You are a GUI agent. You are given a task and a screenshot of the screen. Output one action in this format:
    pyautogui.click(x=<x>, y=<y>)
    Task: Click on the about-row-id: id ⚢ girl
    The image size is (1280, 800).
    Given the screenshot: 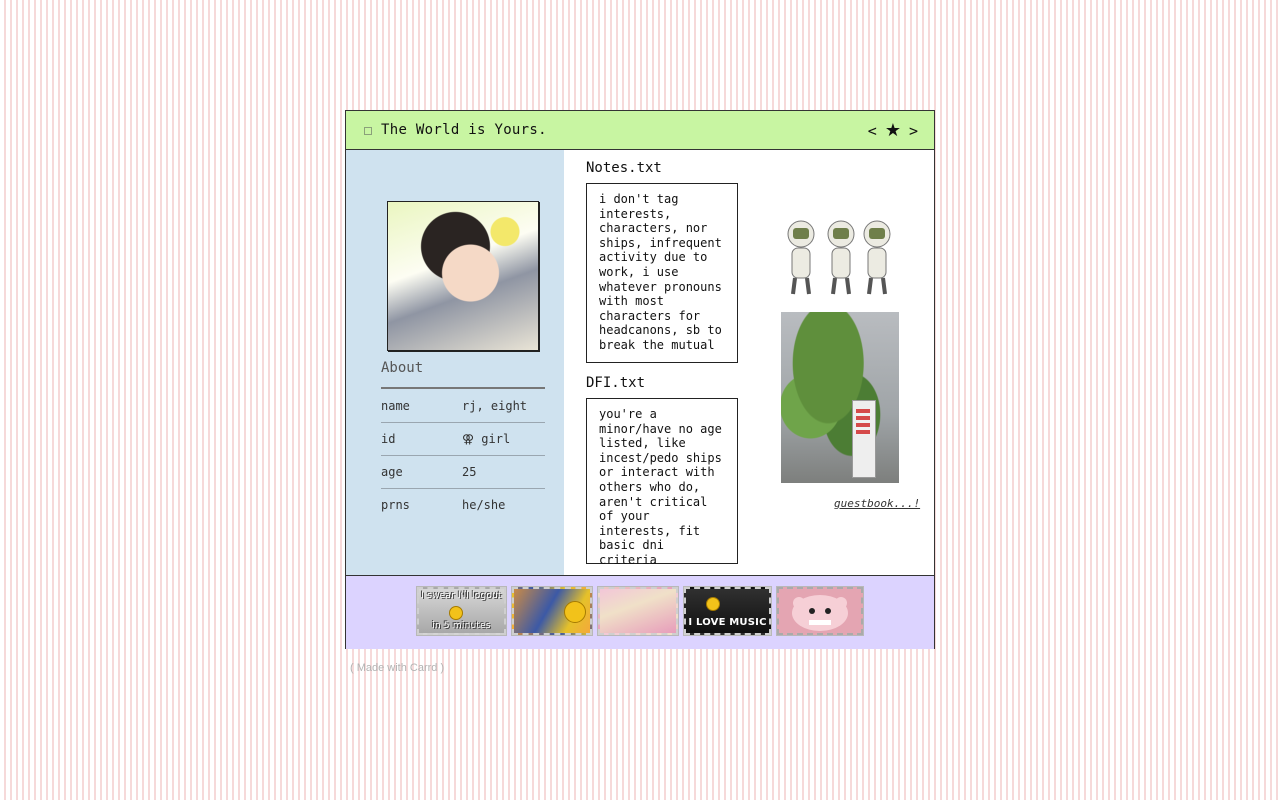 What is the action you would take?
    pyautogui.click(x=463, y=439)
    